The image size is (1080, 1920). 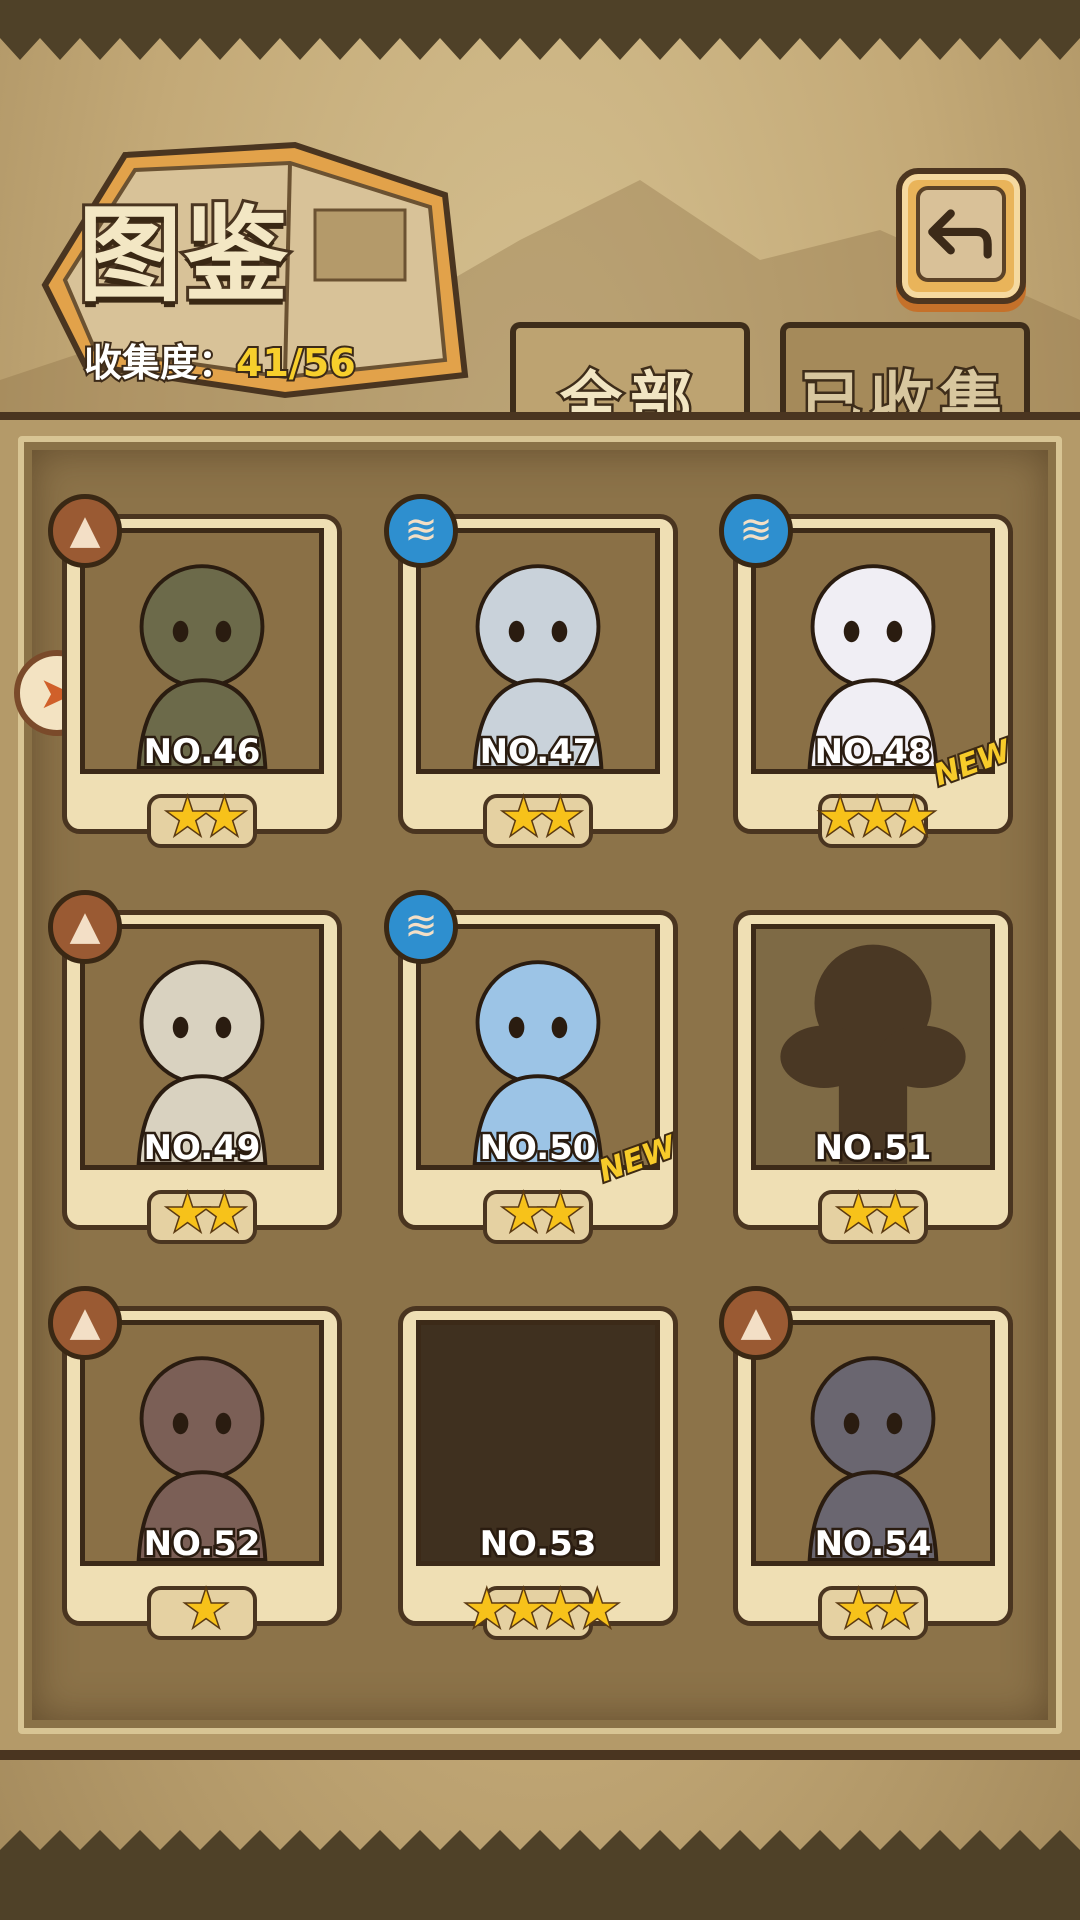 I want to click on monster-card: NO.52 ★ ▲, so click(x=195, y=1463).